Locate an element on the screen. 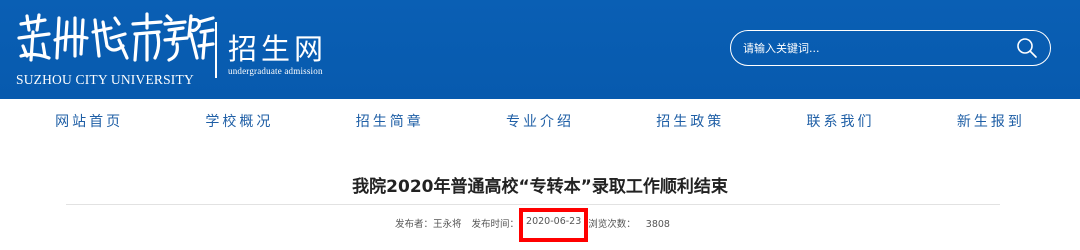 This screenshot has width=1080, height=250. publisher-name: 王永将 is located at coordinates (447, 224).